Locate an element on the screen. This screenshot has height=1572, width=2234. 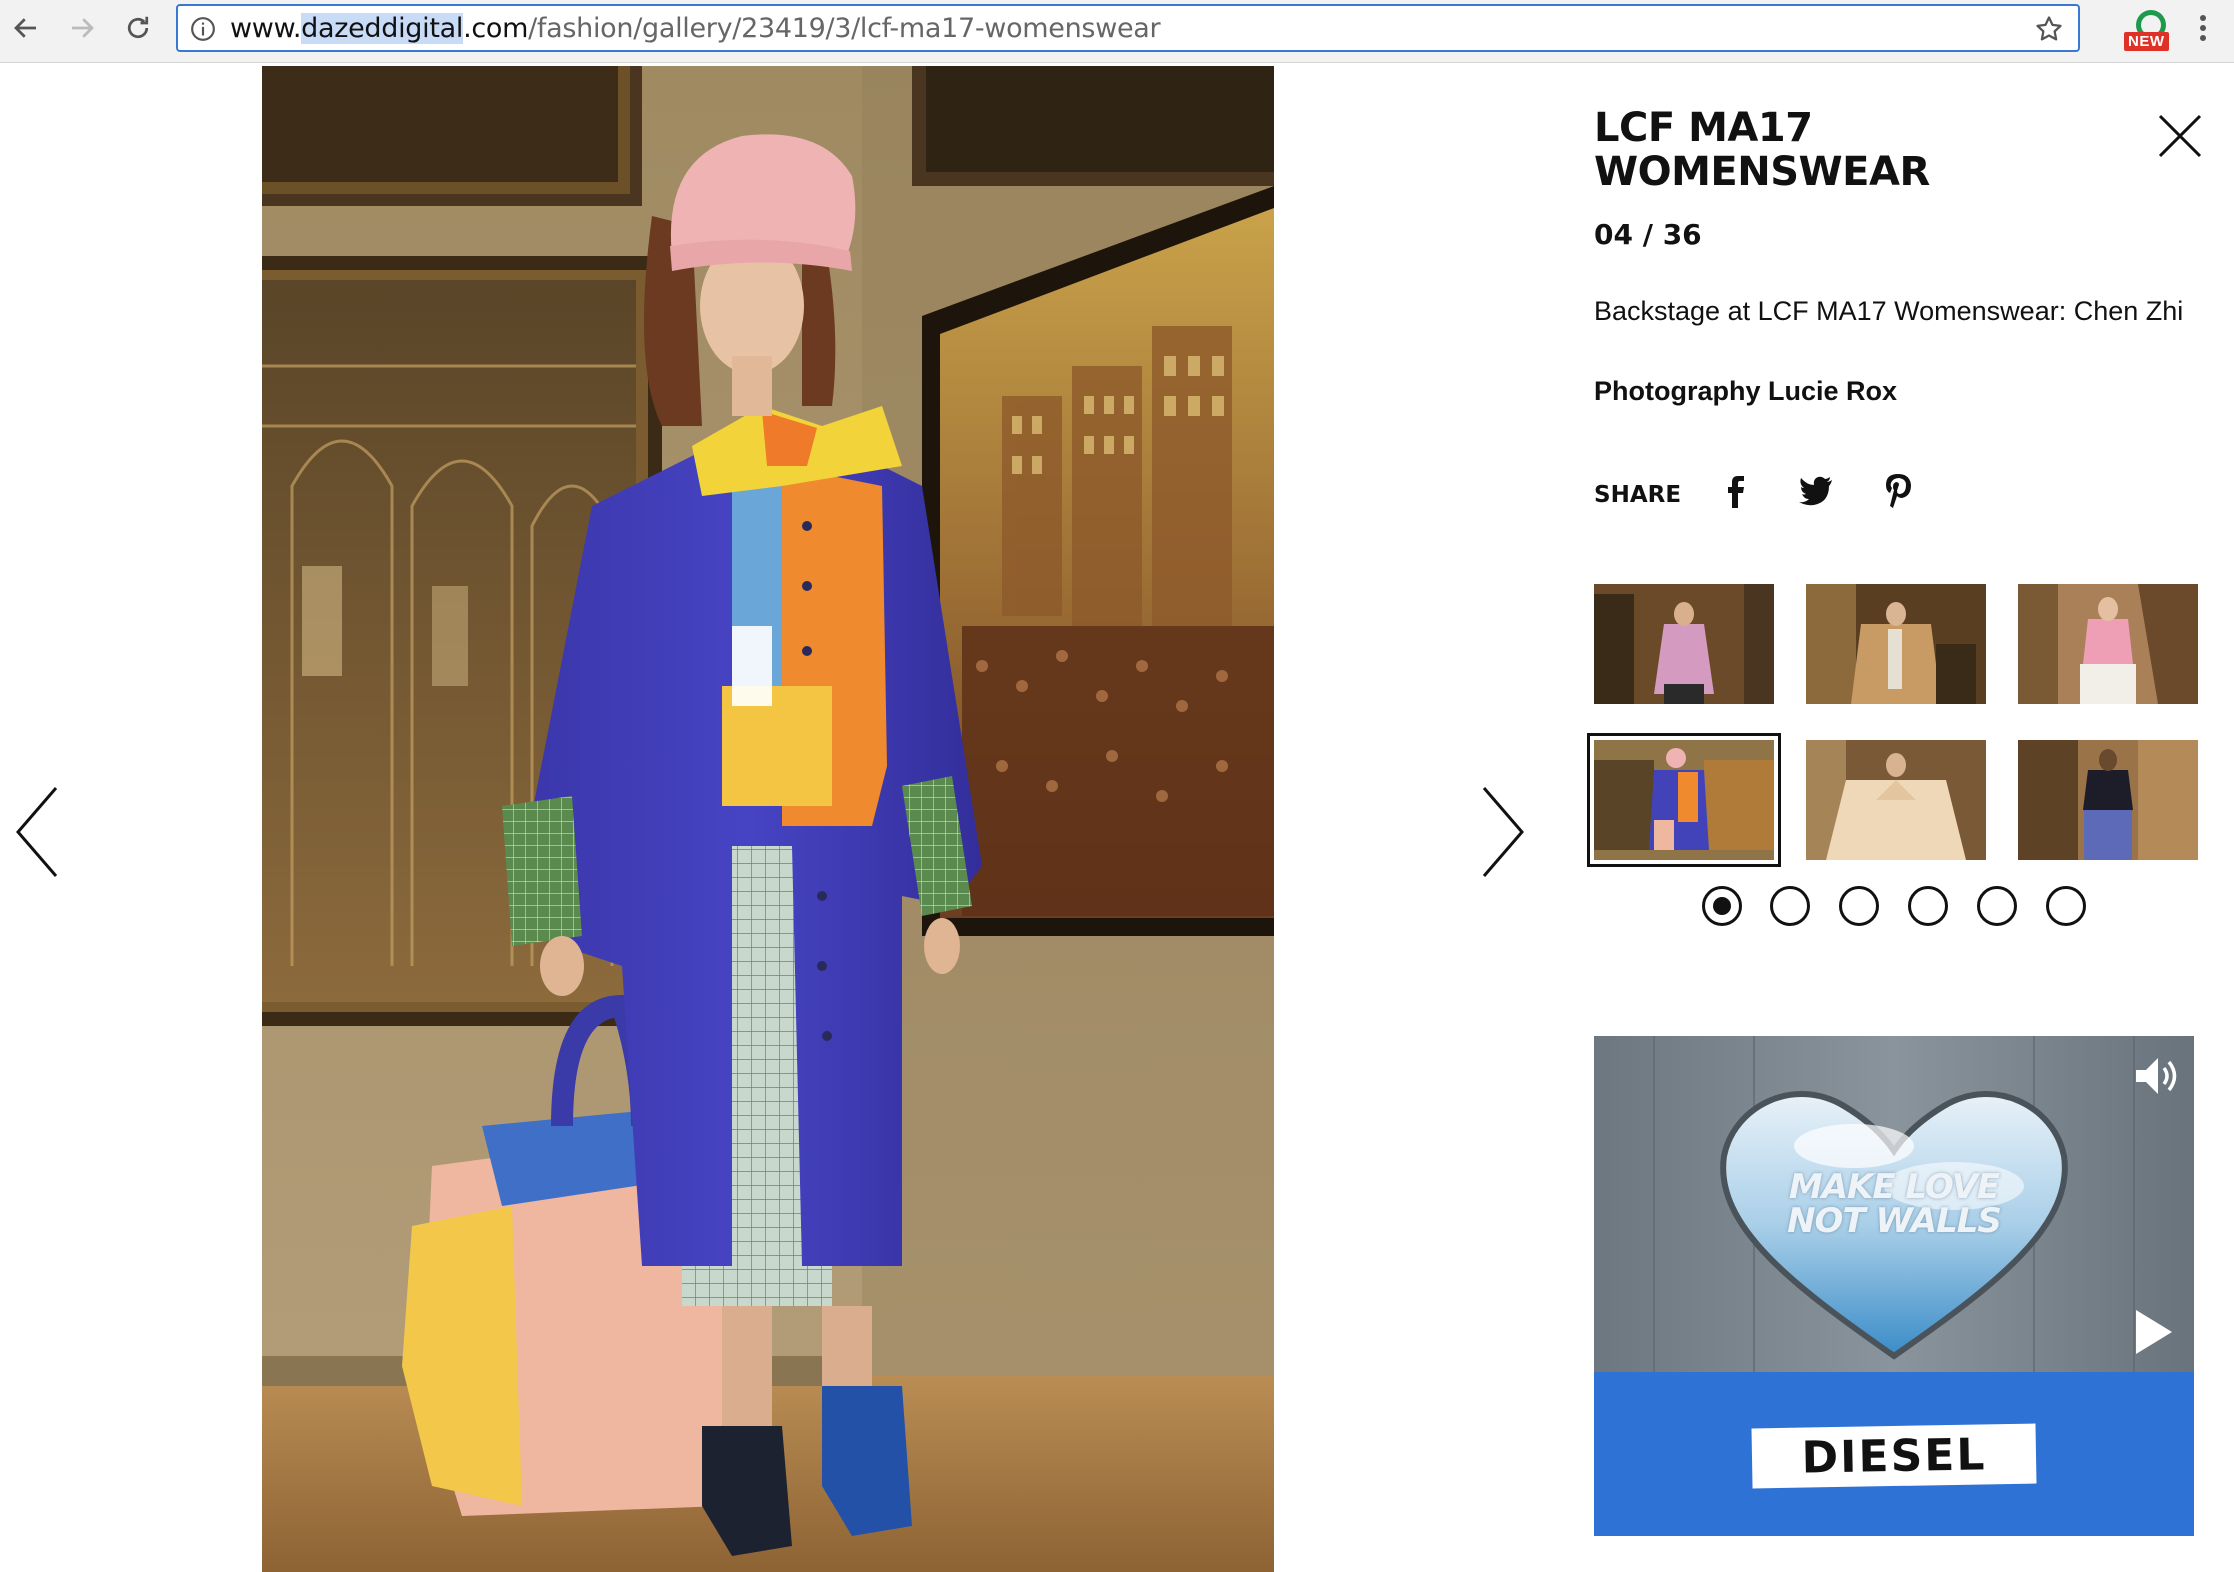
facebook-icon is located at coordinates (1734, 490).